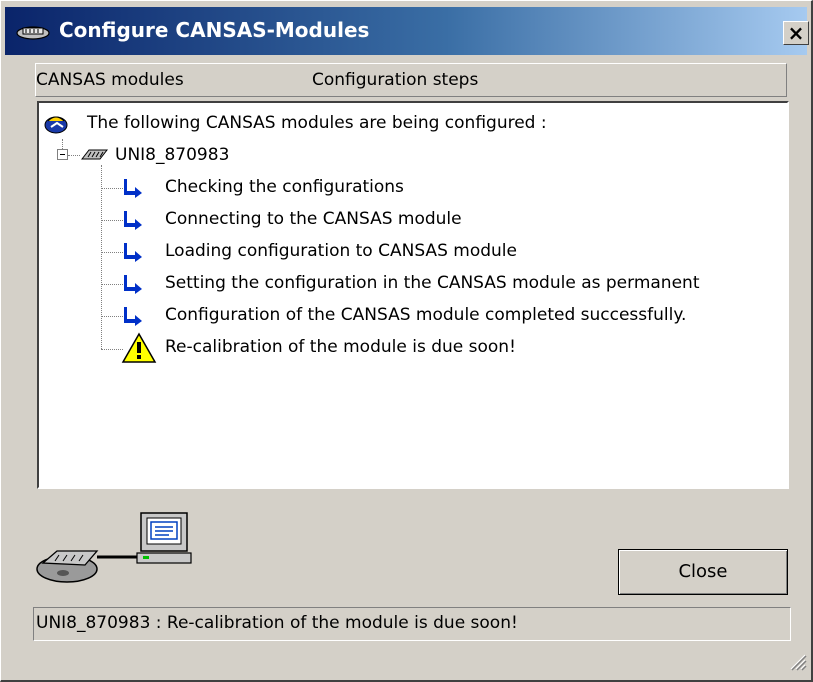  Describe the element at coordinates (56, 125) in the screenshot. I see `cansas-root-icon` at that location.